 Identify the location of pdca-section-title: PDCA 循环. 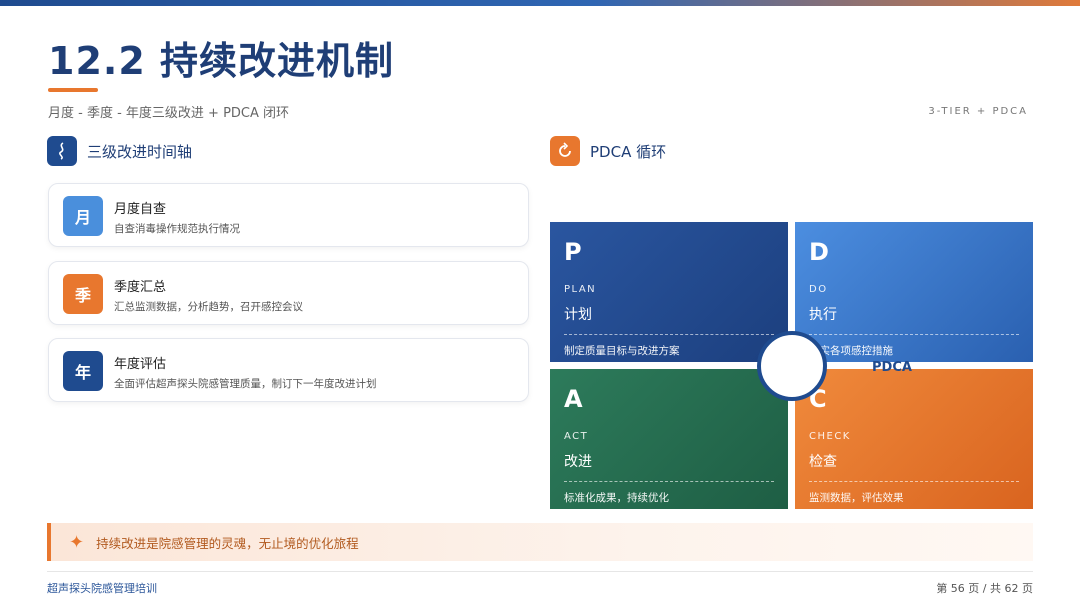
(628, 151).